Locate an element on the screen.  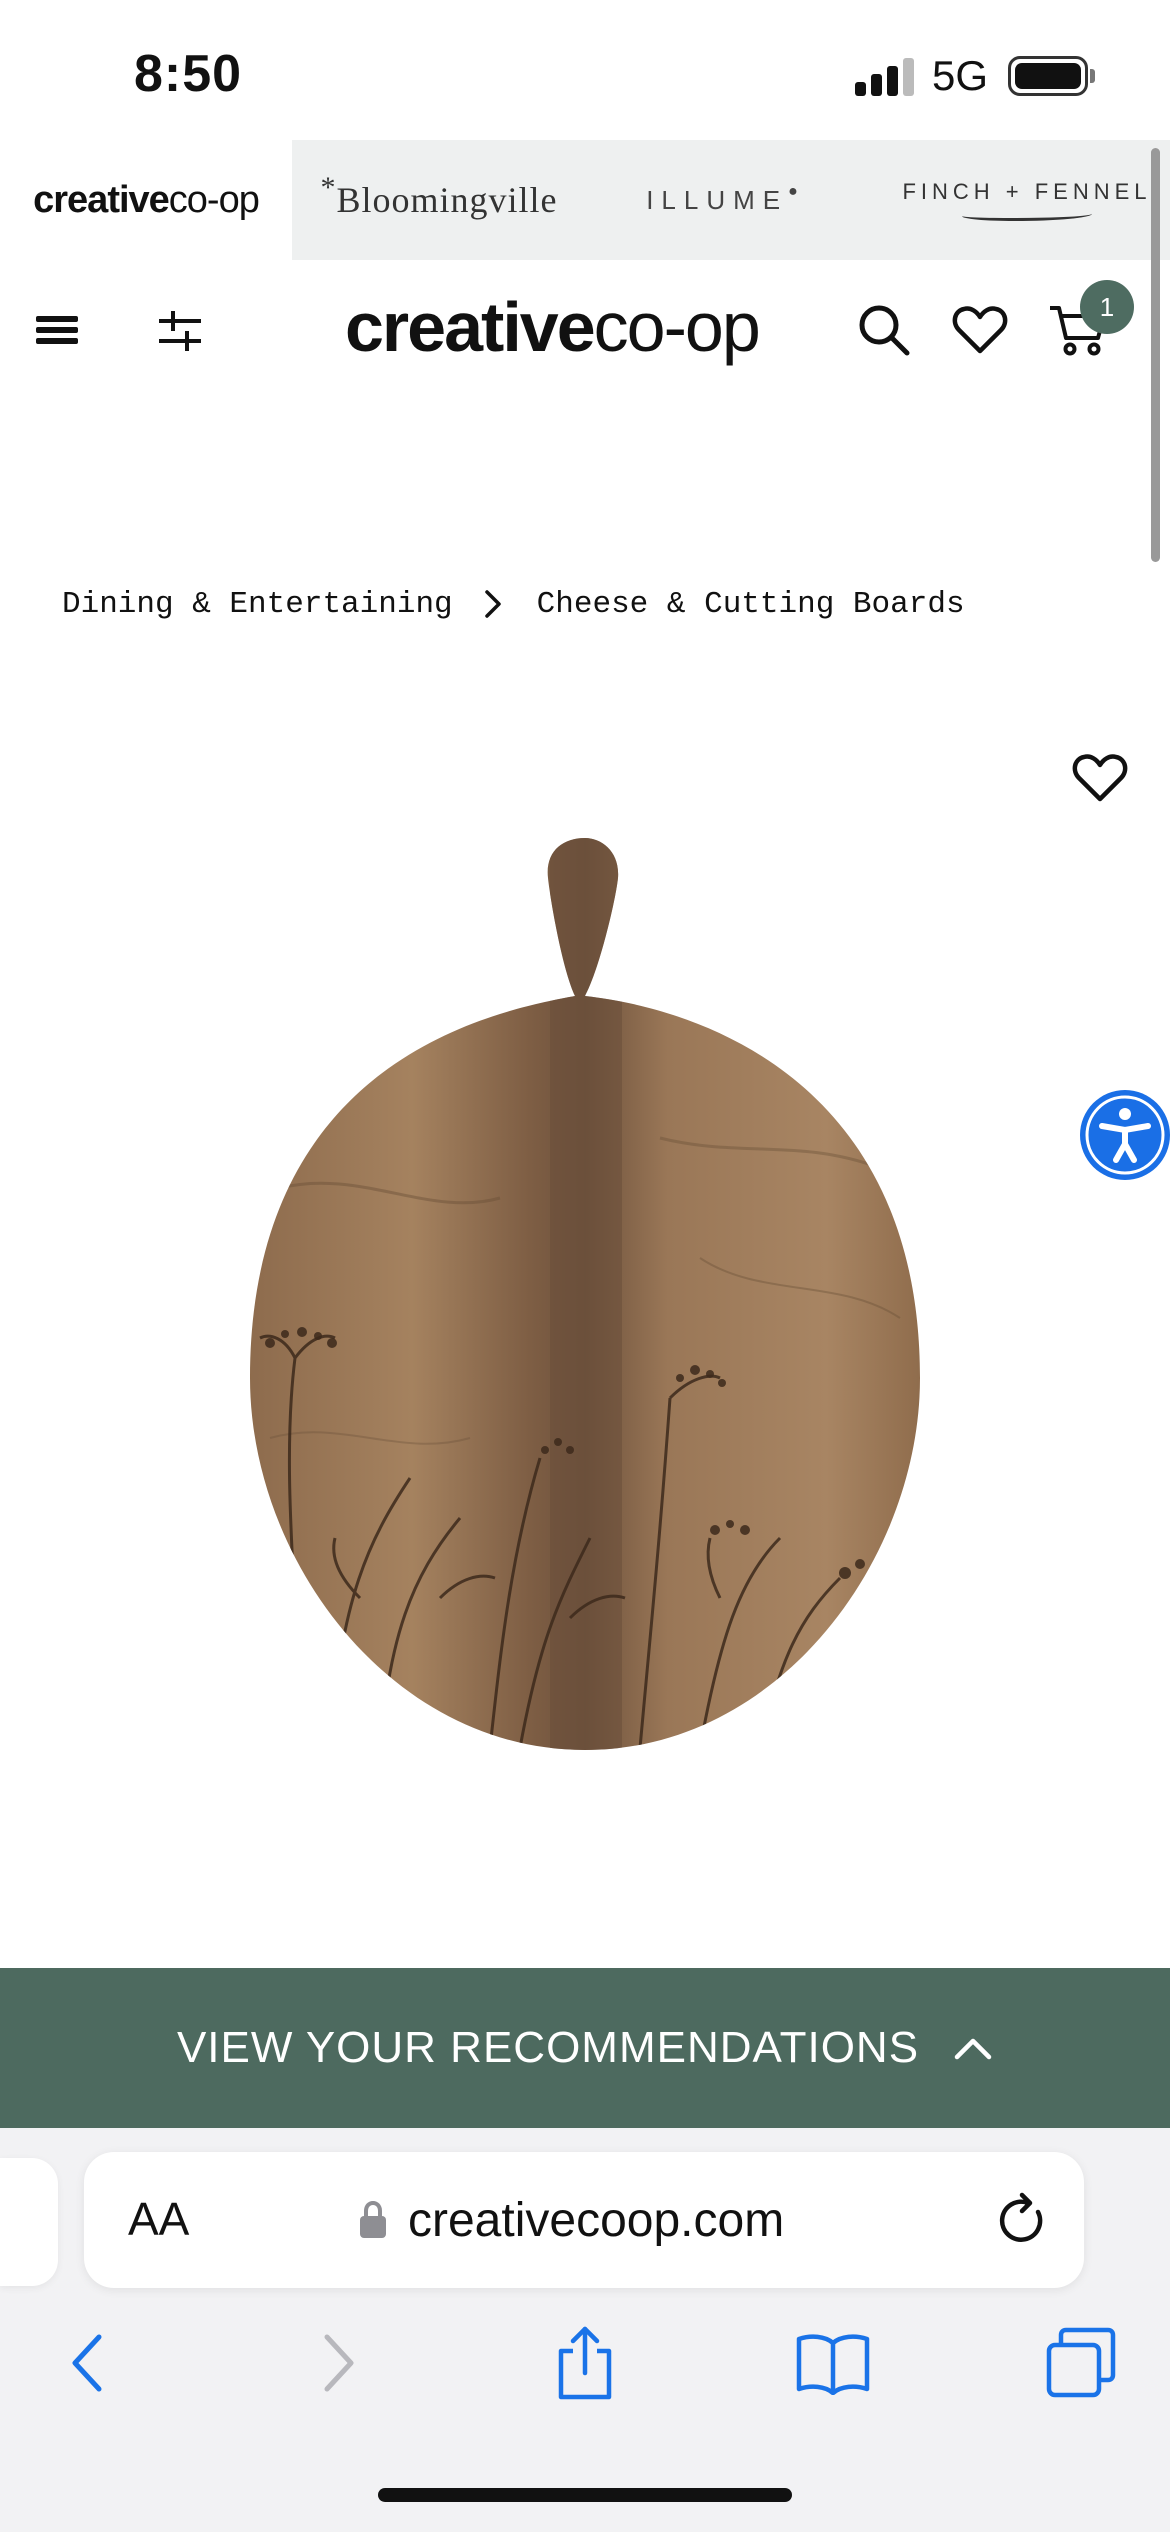
tabs-icon is located at coordinates (1081, 2363).